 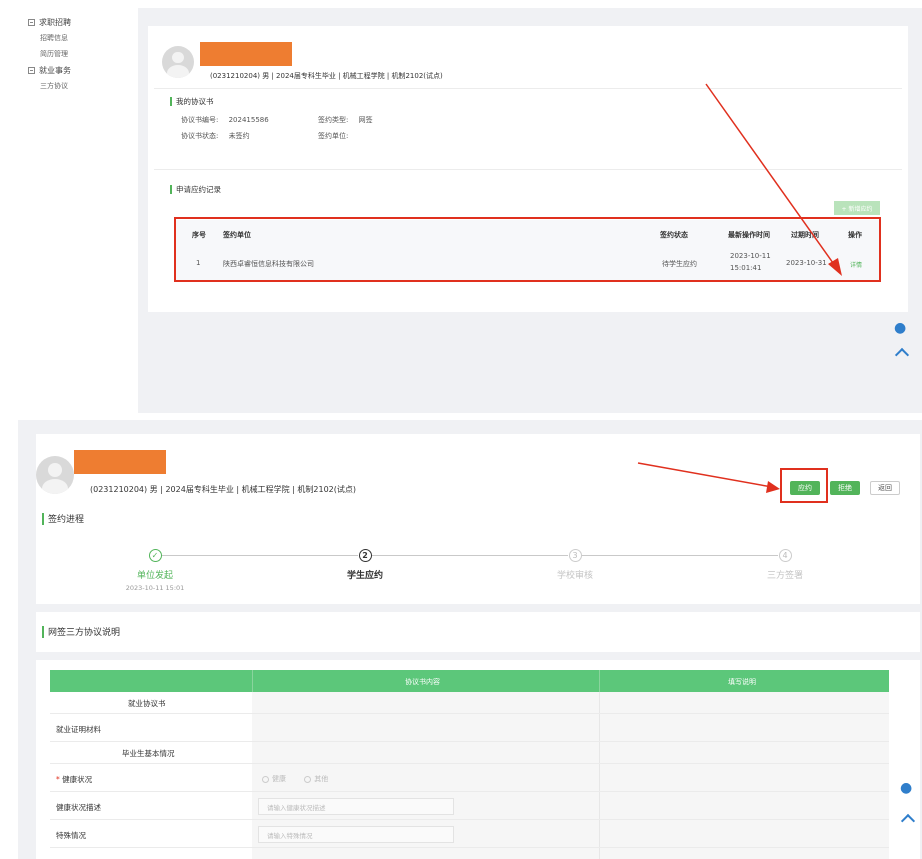 What do you see at coordinates (321, 779) in the screenshot?
I see `radio-label: 其他` at bounding box center [321, 779].